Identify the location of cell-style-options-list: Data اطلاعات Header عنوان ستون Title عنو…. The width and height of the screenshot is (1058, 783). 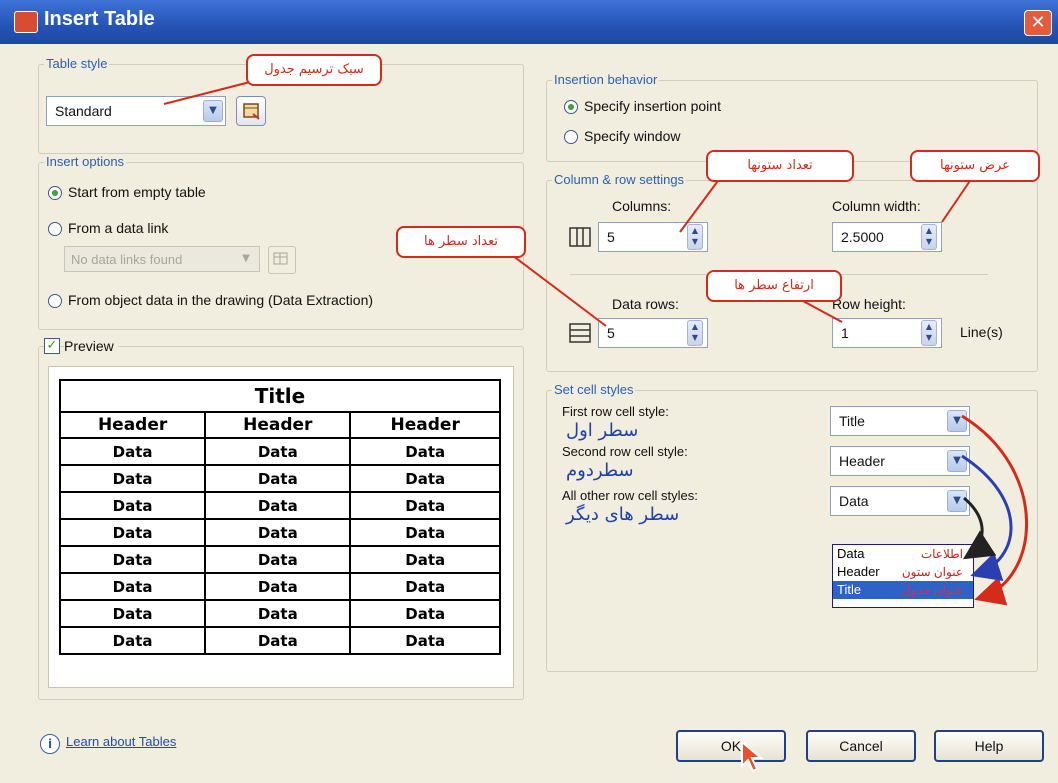
(903, 576).